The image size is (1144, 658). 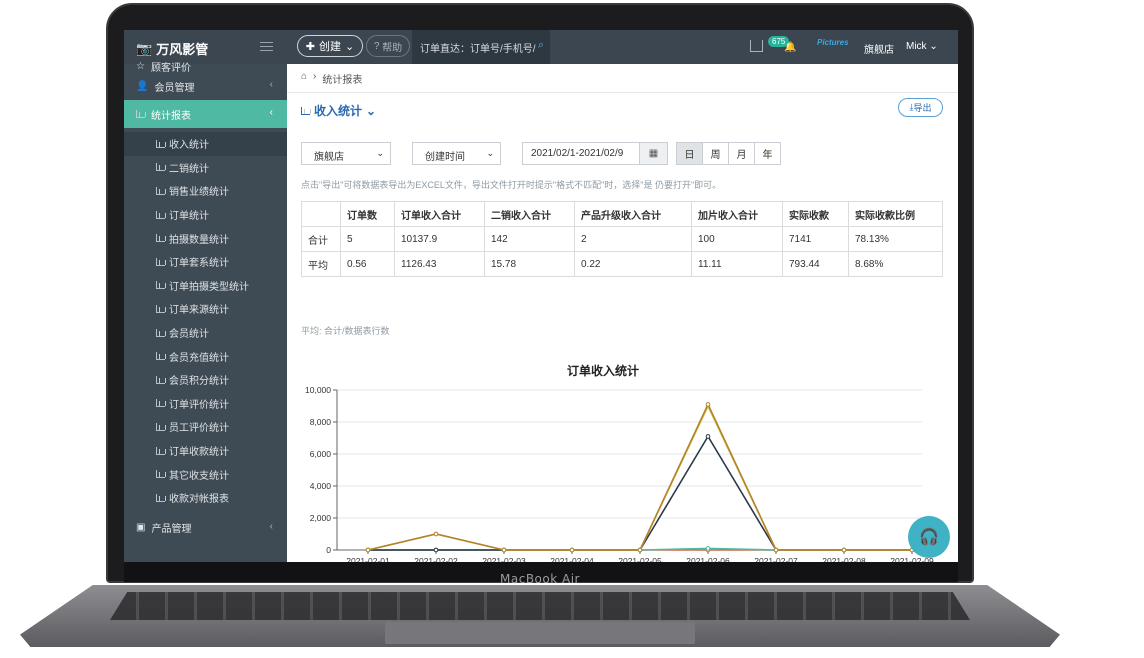 I want to click on table-cell: 1126.43, so click(x=439, y=264).